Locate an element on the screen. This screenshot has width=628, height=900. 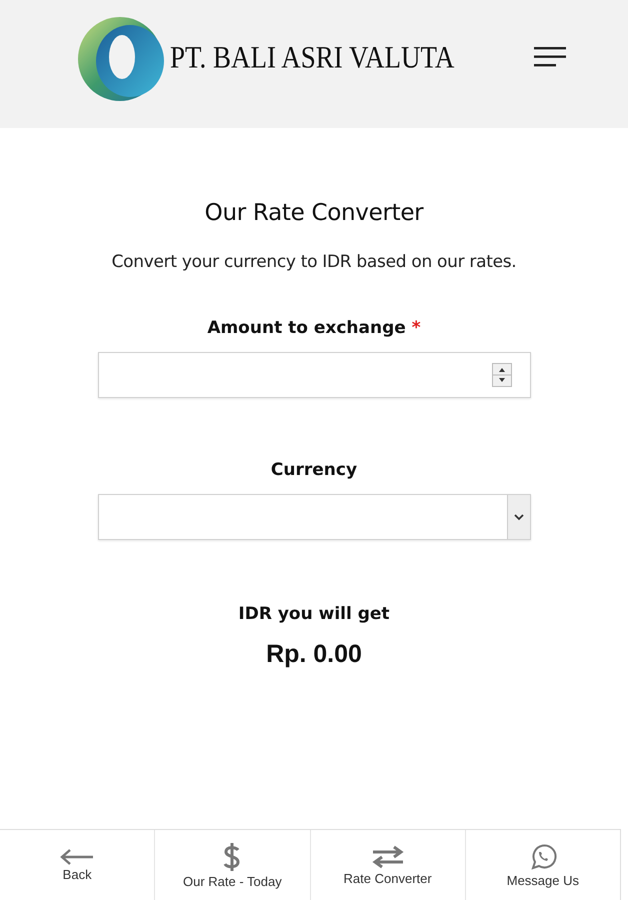
swap-arrows-icon is located at coordinates (387, 856).